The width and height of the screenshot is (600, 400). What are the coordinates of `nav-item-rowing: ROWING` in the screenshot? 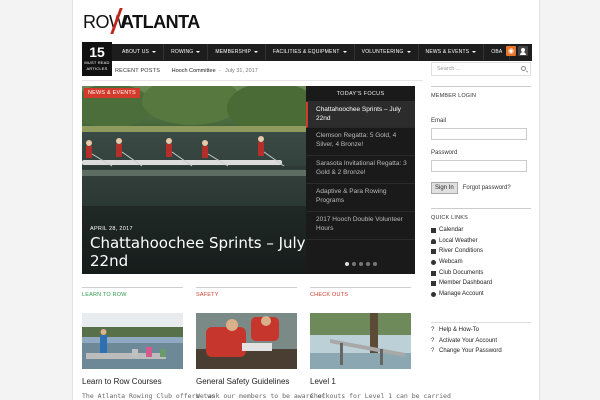 It's located at (186, 52).